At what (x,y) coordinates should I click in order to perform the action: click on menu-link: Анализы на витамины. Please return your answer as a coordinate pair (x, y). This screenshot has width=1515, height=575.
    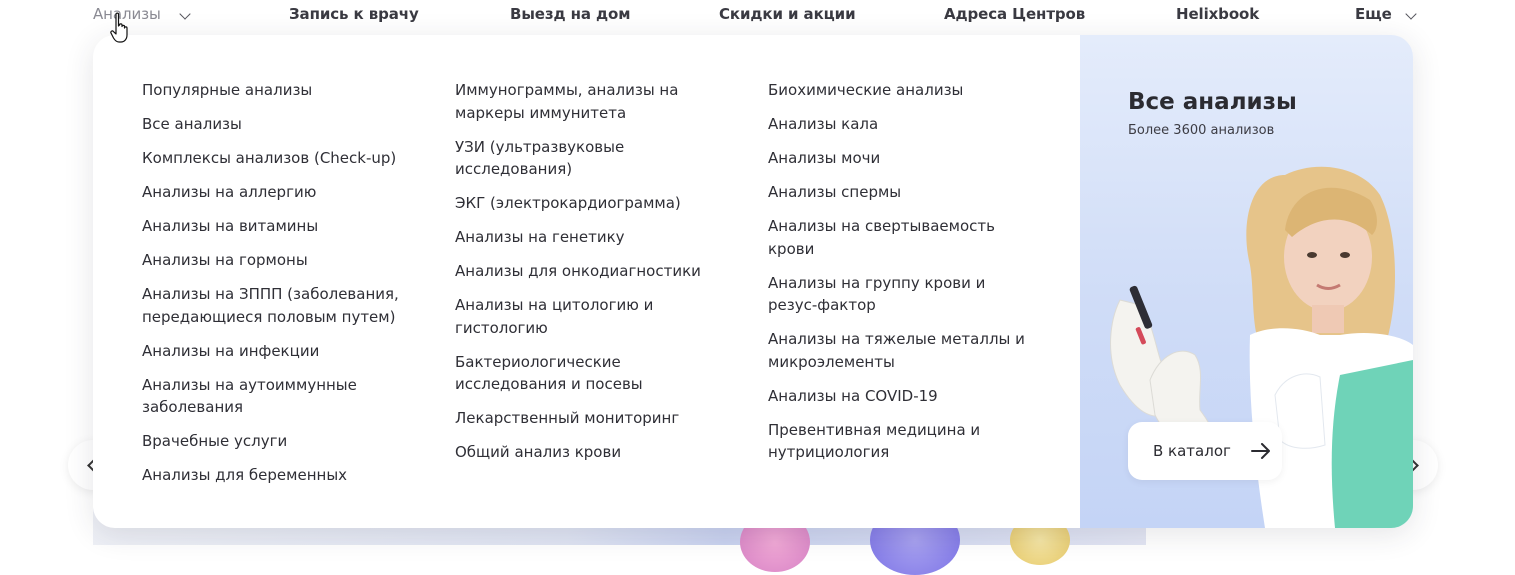
    Looking at the image, I should click on (287, 226).